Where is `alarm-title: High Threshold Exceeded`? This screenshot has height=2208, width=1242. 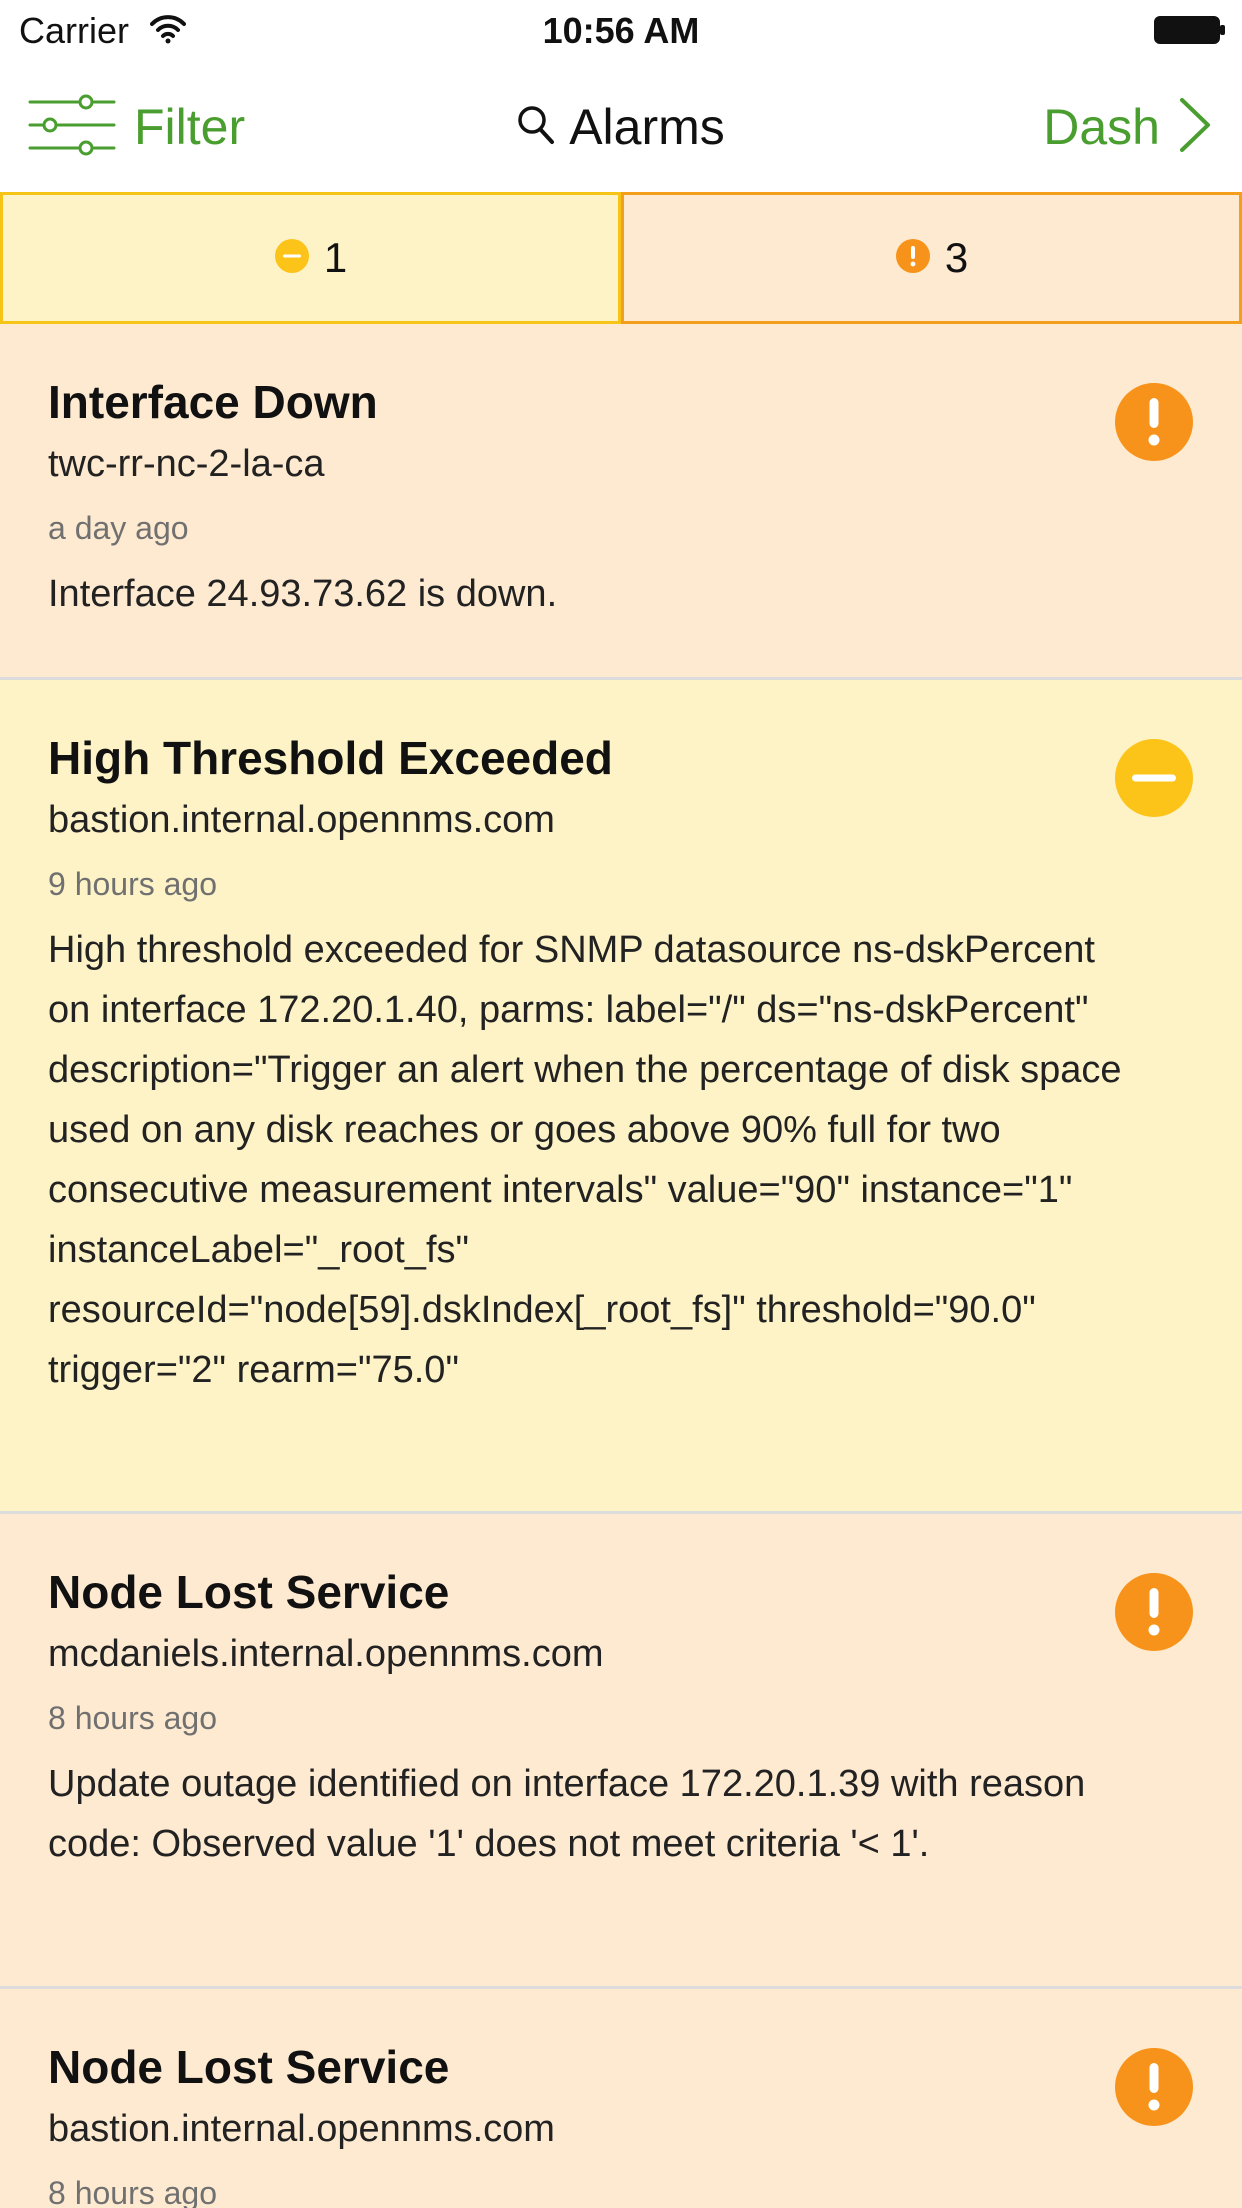
alarm-title: High Threshold Exceeded is located at coordinates (330, 758).